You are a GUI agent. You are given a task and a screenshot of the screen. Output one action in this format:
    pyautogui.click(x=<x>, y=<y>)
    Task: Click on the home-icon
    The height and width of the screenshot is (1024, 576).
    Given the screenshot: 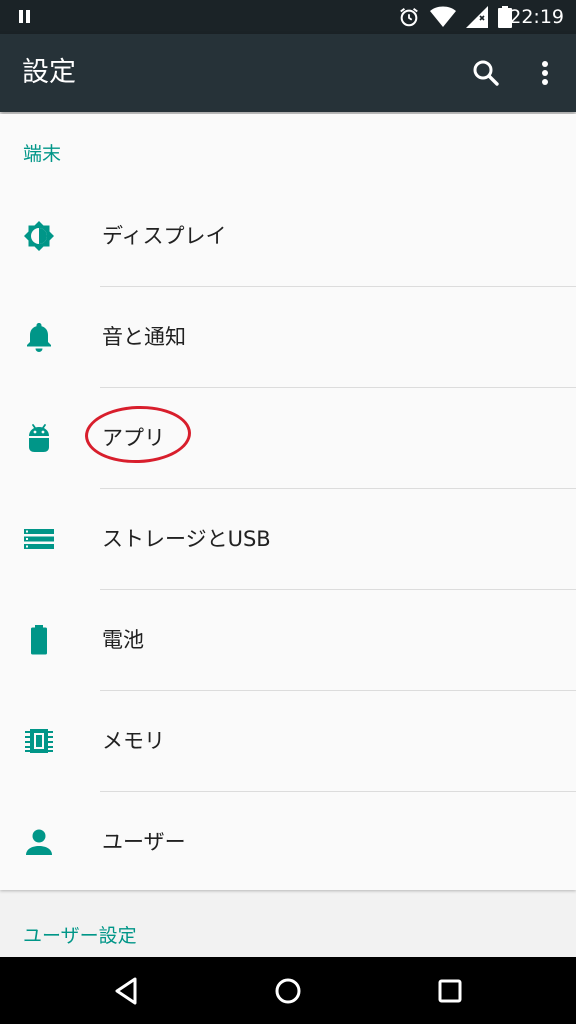 What is the action you would take?
    pyautogui.click(x=288, y=991)
    